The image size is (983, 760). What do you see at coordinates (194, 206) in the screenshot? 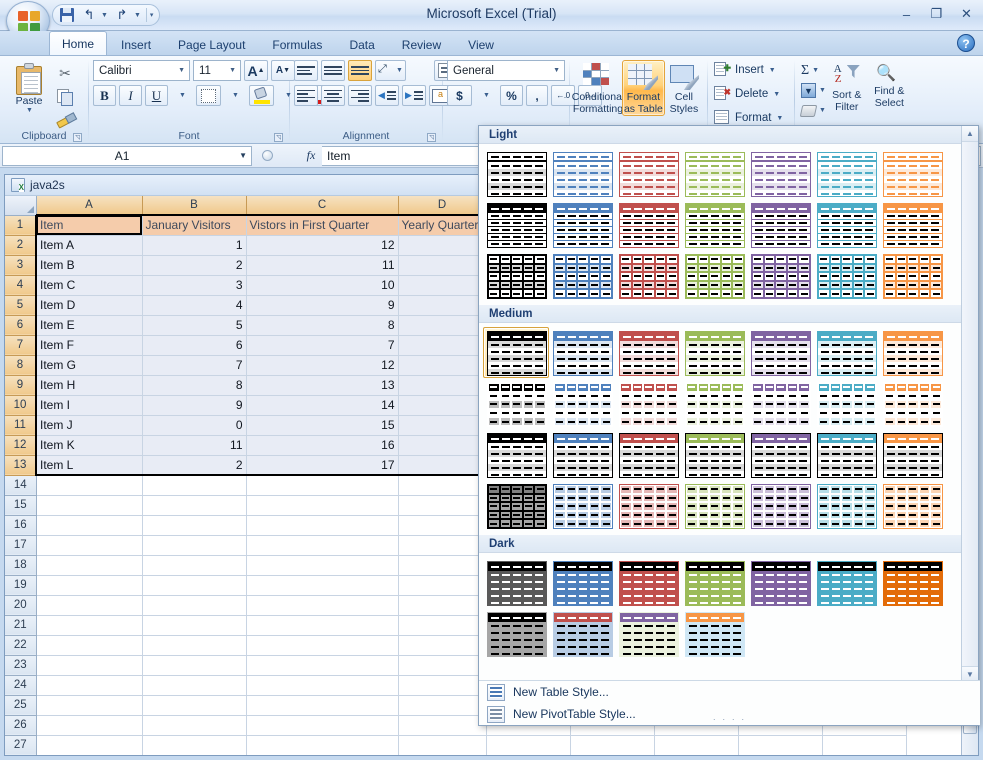
I see `column-header-b: B` at bounding box center [194, 206].